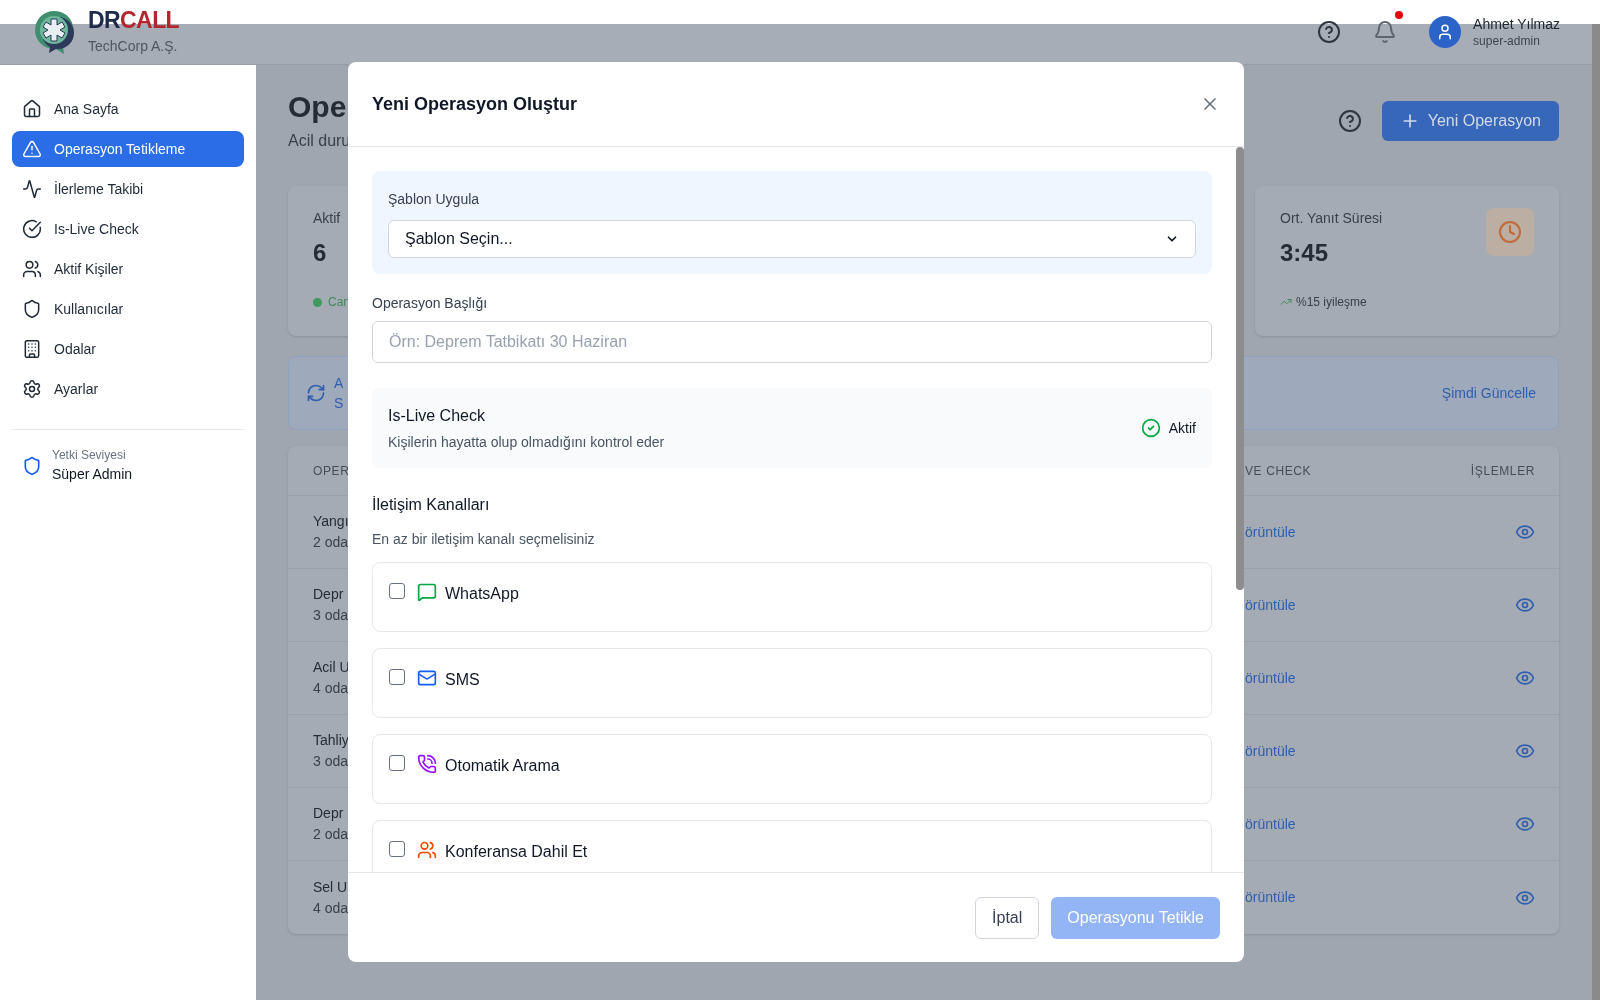 The height and width of the screenshot is (1000, 1600). Describe the element at coordinates (482, 594) in the screenshot. I see `channel-label: WhatsApp` at that location.